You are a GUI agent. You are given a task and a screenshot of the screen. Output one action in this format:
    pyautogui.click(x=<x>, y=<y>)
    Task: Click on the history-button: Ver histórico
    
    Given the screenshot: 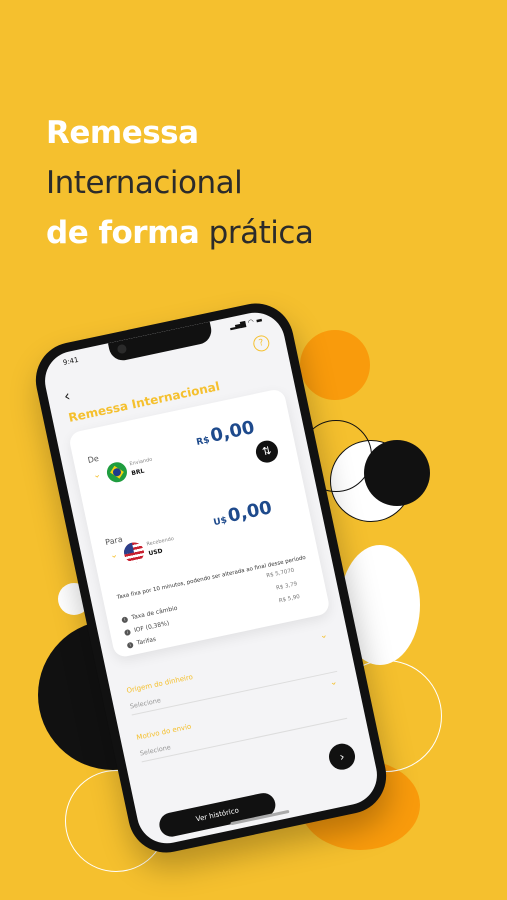 What is the action you would take?
    pyautogui.click(x=217, y=814)
    